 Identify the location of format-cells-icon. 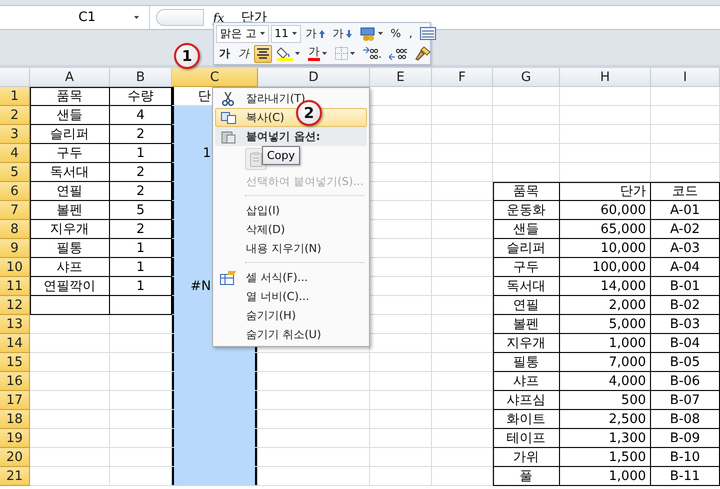
(228, 277).